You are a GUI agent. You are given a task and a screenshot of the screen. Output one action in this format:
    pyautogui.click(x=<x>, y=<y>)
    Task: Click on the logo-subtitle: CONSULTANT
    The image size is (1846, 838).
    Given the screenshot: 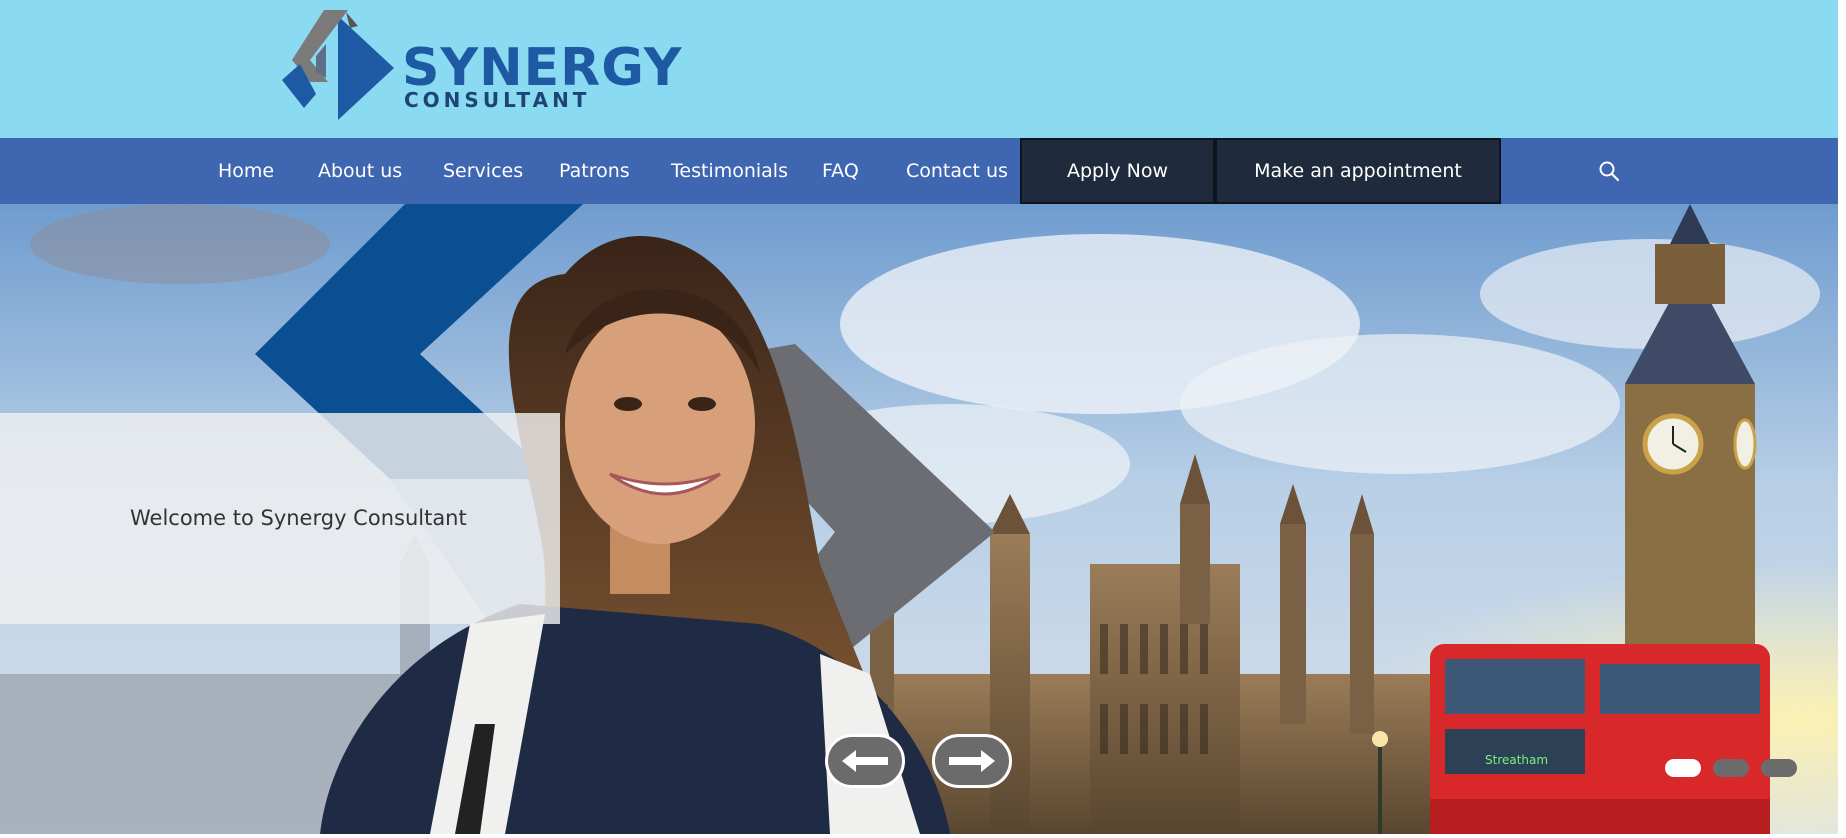 What is the action you would take?
    pyautogui.click(x=497, y=100)
    